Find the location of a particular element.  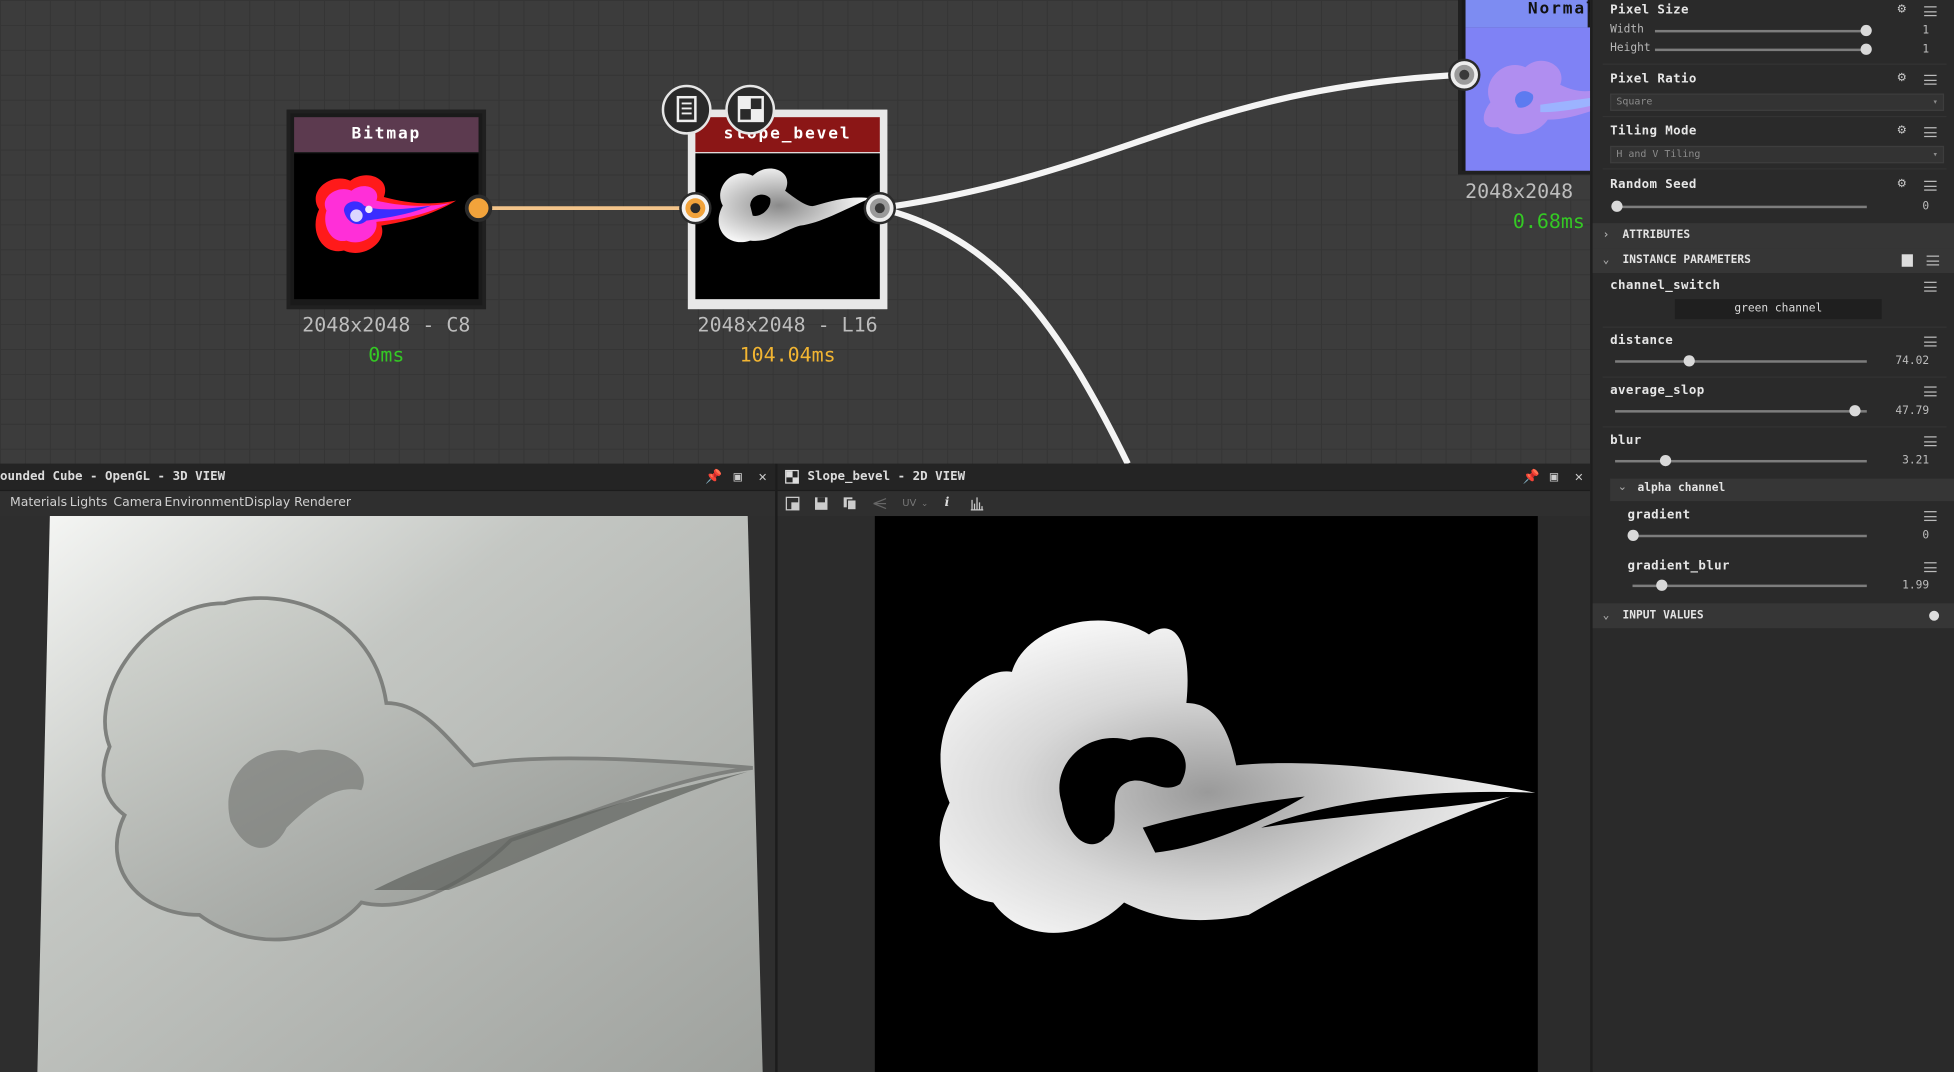

node-resolution: 2048x2048 - C8 is located at coordinates (386, 324).